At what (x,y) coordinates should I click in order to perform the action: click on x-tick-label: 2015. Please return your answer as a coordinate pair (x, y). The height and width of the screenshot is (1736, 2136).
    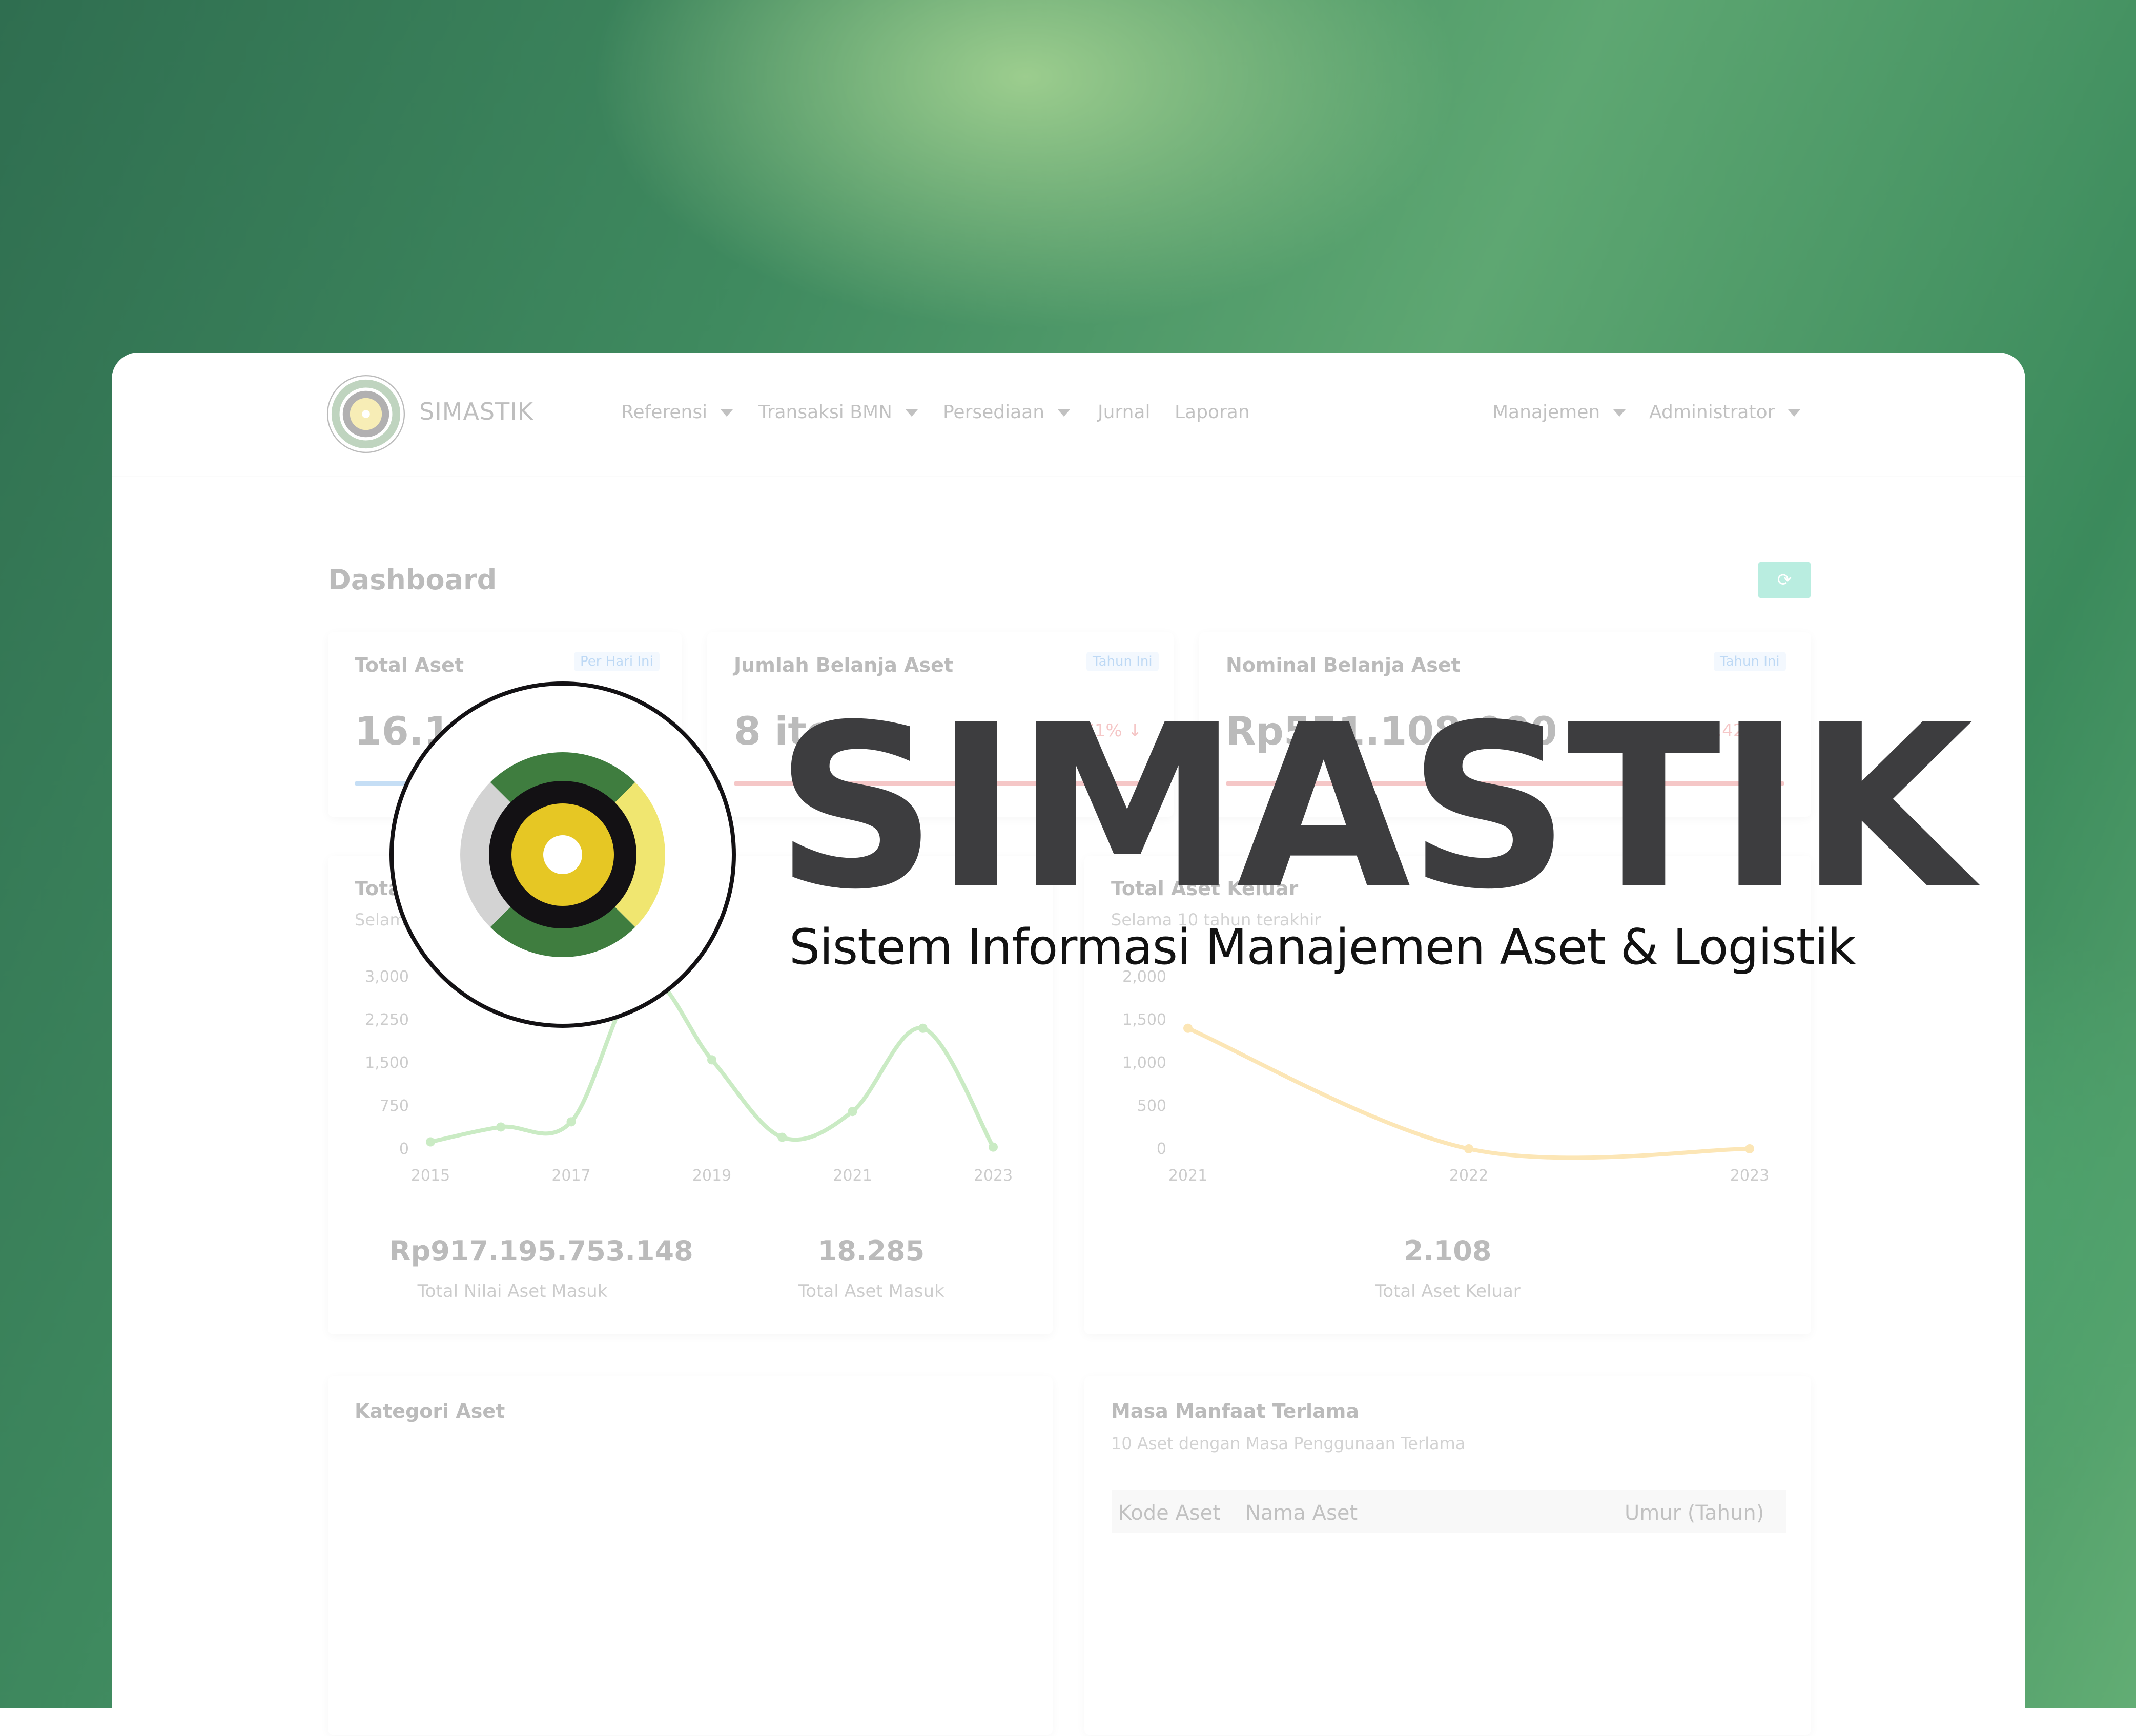
    Looking at the image, I should click on (431, 1176).